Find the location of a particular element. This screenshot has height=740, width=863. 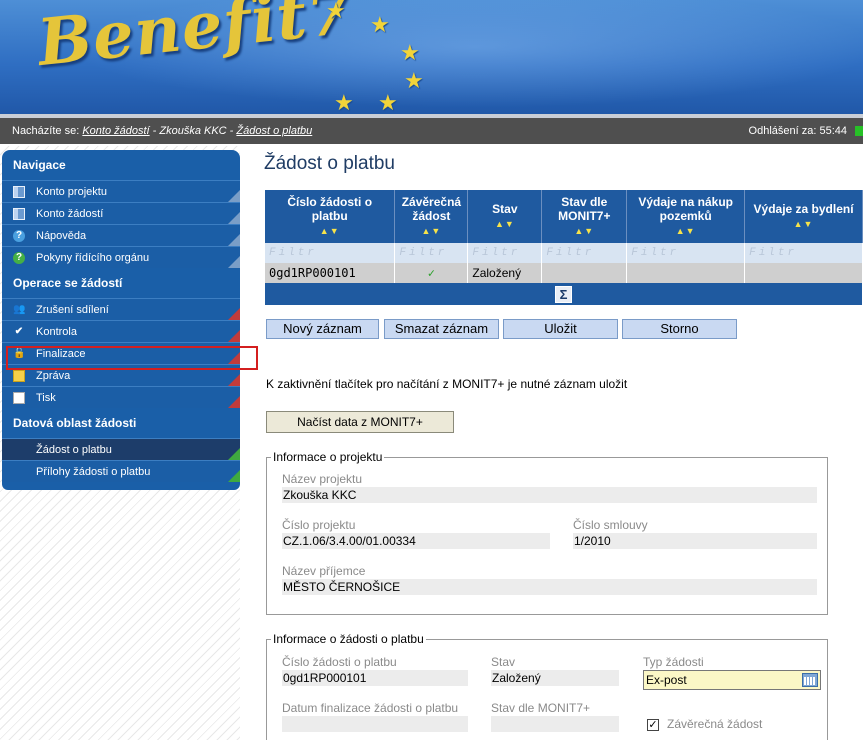

column-header-cislo: Číslo žádosti o platbu ▲▼ is located at coordinates (330, 216).